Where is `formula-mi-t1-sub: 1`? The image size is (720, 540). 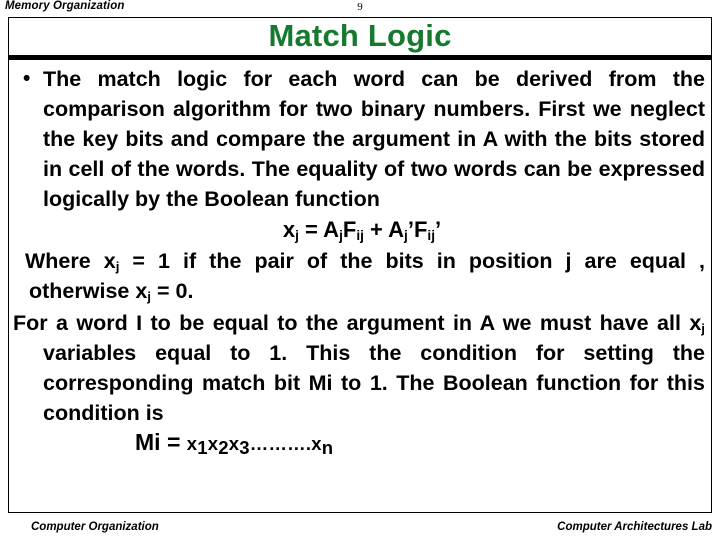
formula-mi-t1-sub: 1 is located at coordinates (202, 448).